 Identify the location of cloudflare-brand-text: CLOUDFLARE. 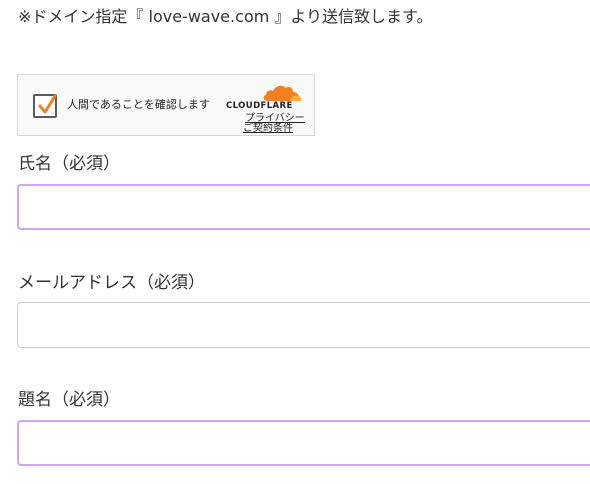
(259, 106).